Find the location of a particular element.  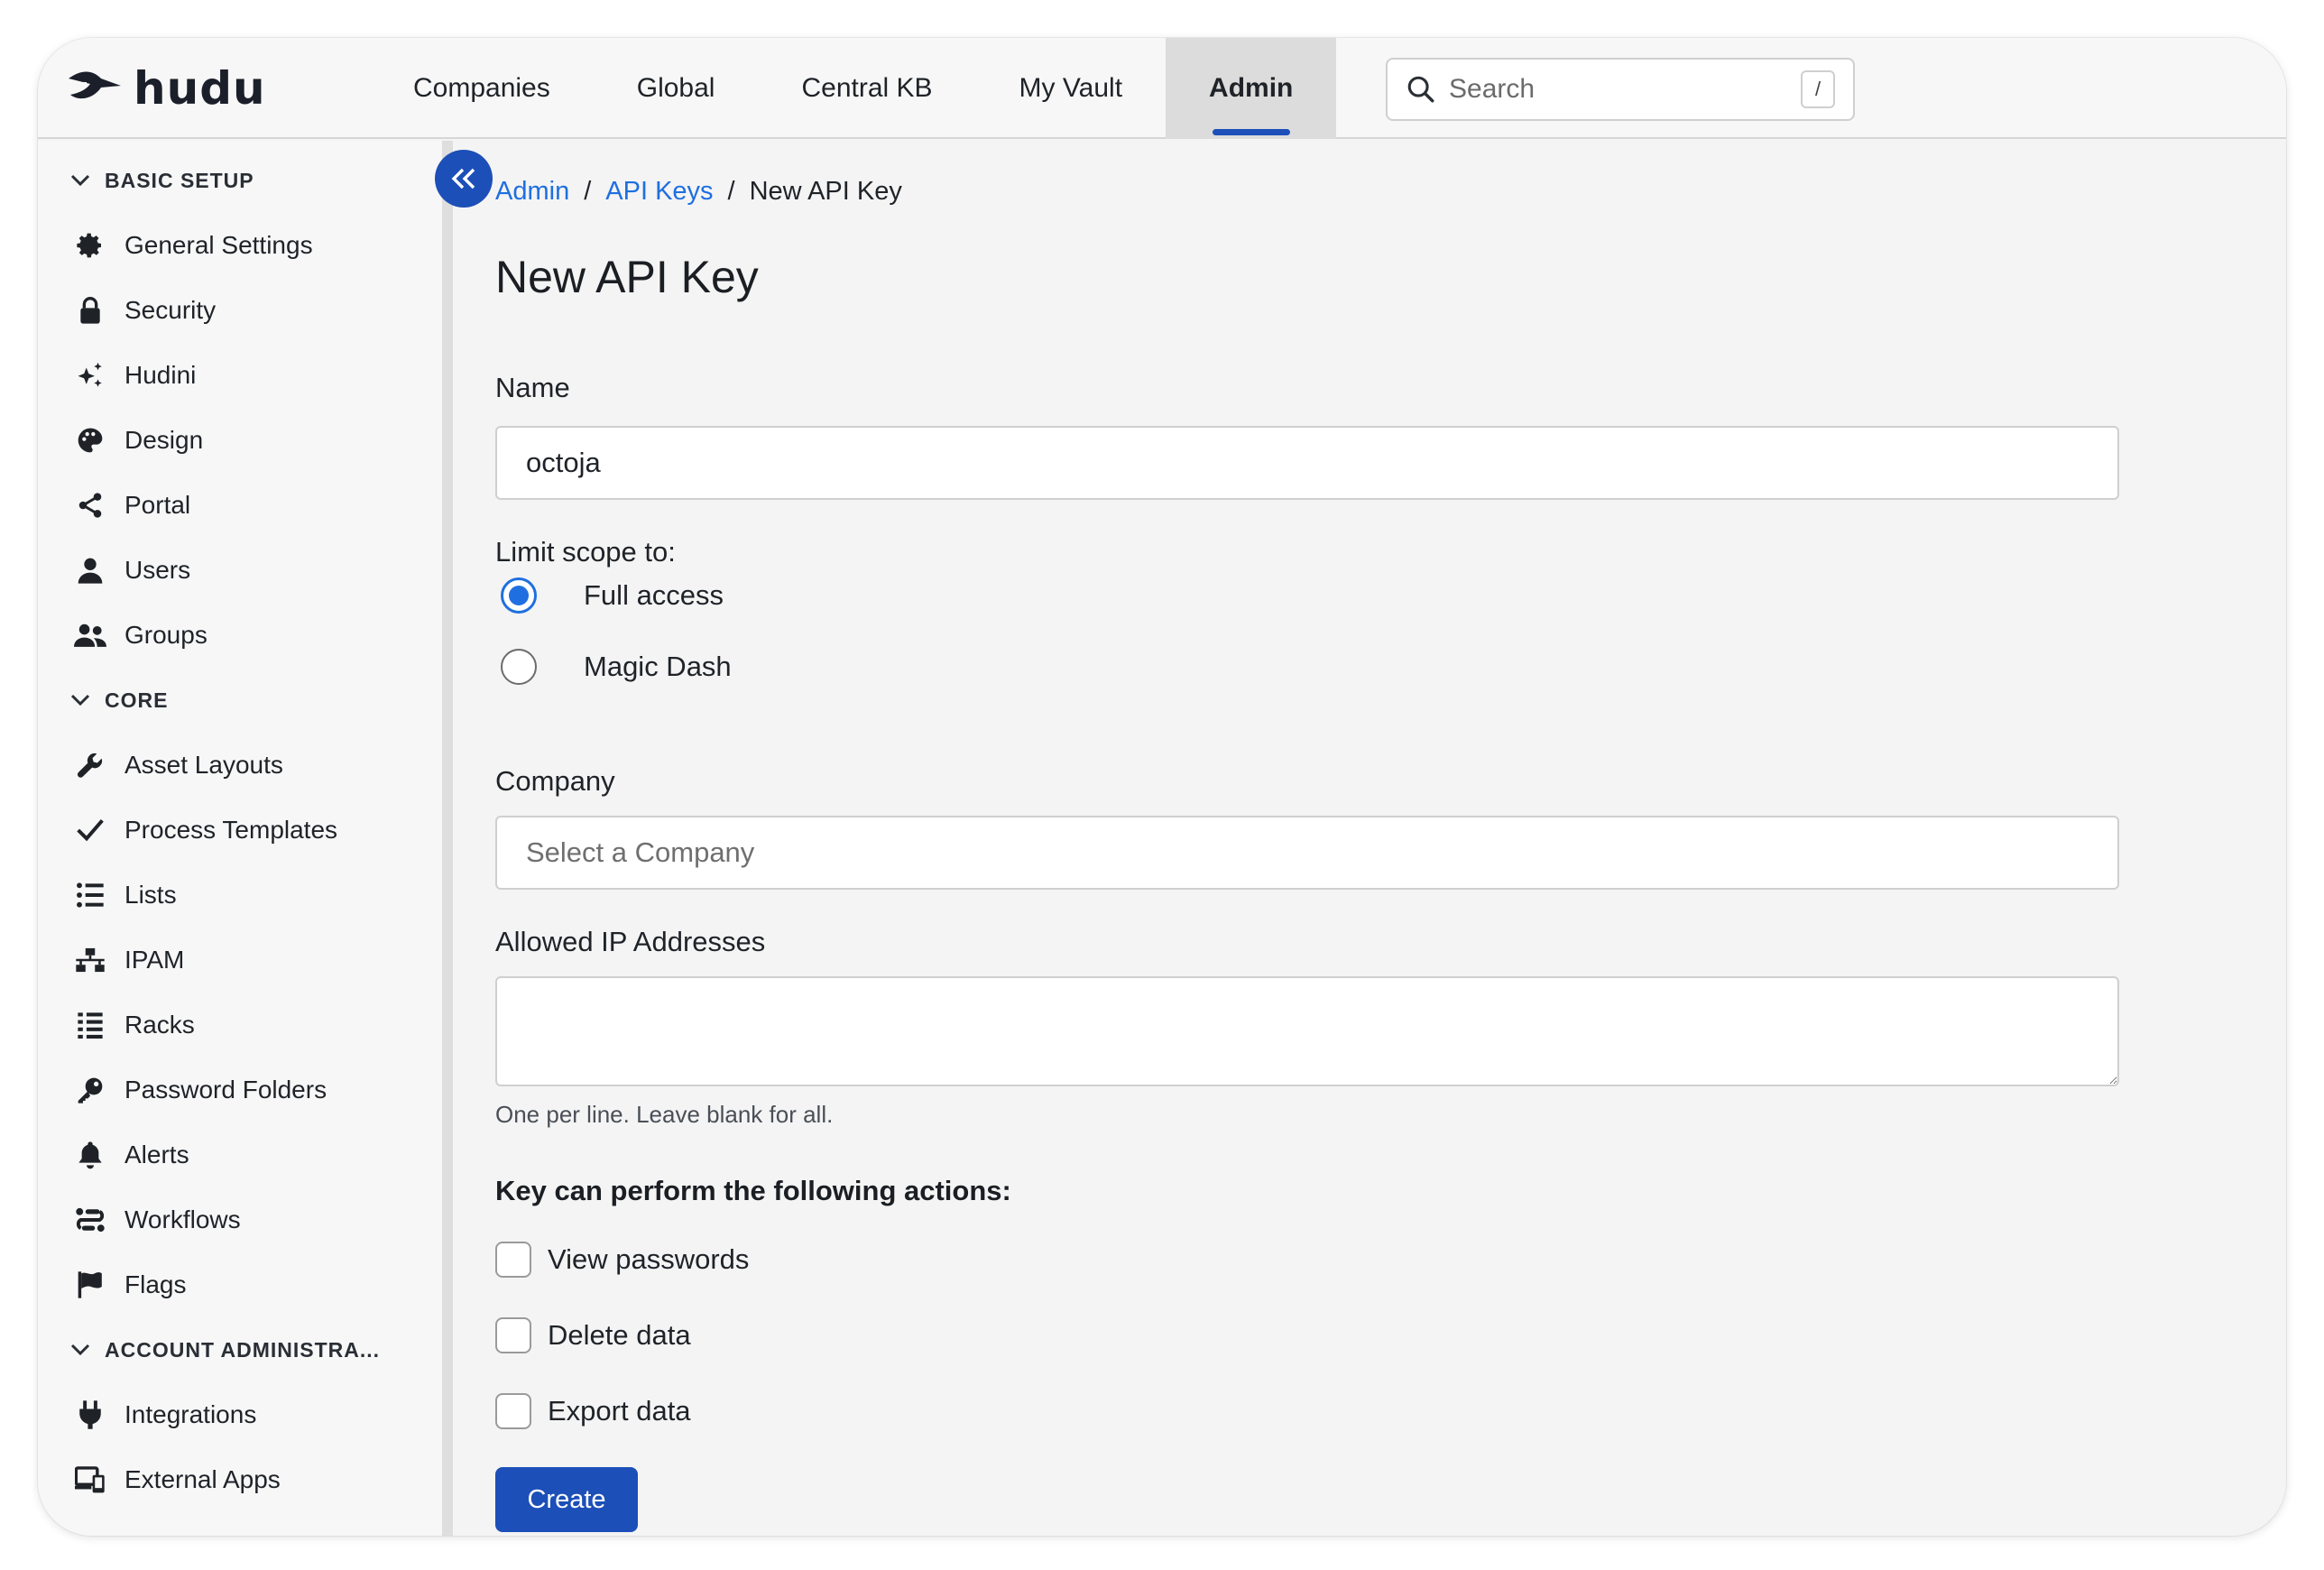

sidebar-item-hudini: Hudini is located at coordinates (240, 375).